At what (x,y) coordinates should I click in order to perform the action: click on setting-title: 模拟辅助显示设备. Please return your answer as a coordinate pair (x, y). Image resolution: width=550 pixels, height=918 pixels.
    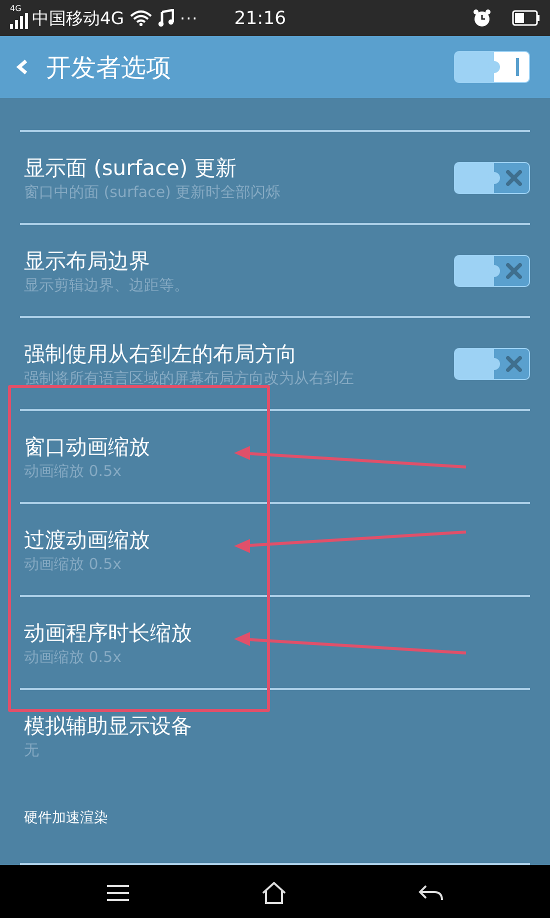
    Looking at the image, I should click on (108, 726).